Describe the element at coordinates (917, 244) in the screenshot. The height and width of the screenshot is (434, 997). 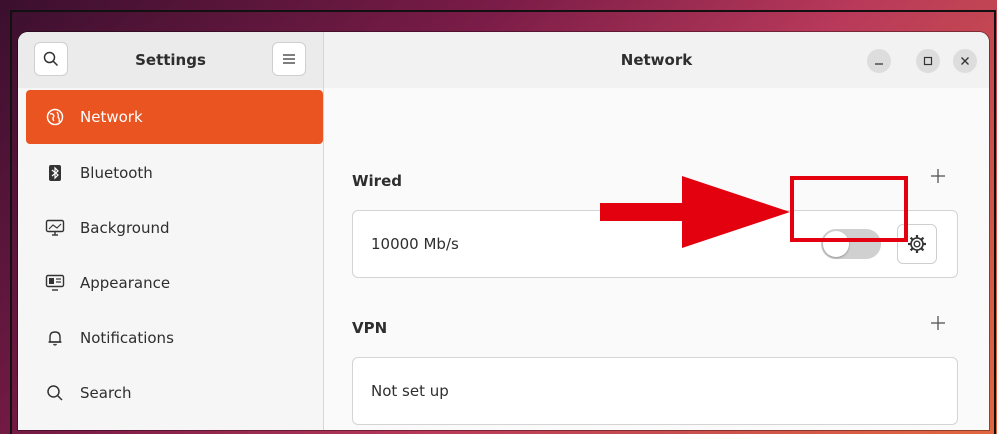
I see `gear-icon` at that location.